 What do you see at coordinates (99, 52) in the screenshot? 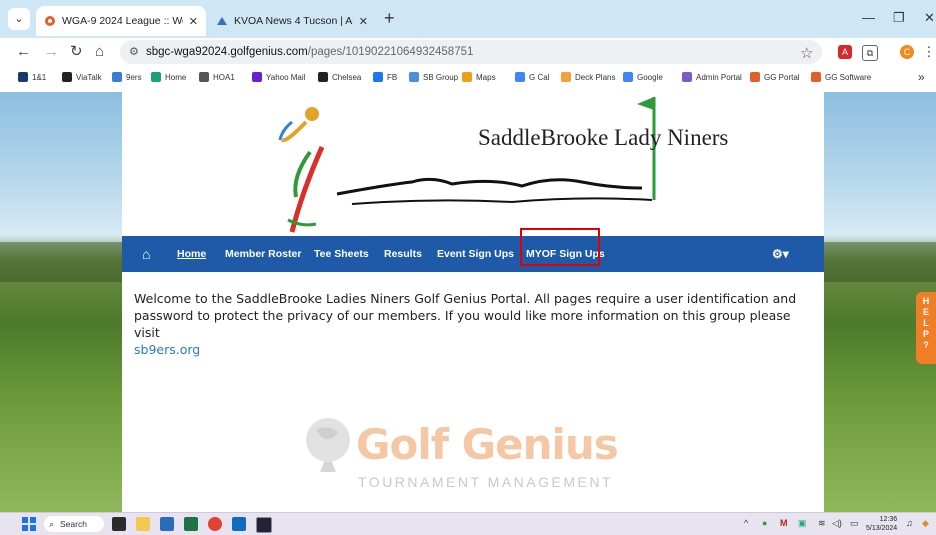
I see `home-icon: ⌂` at bounding box center [99, 52].